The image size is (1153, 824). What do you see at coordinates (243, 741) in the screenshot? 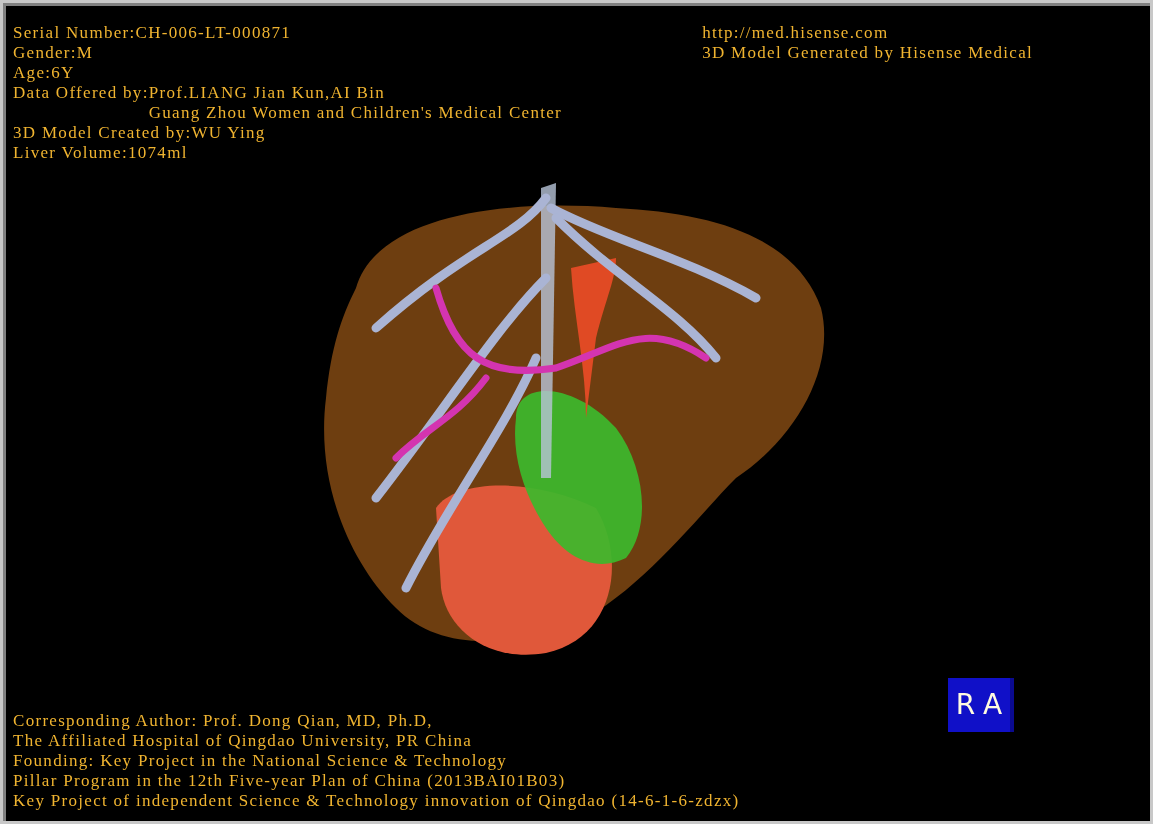
I see `credit-line: The Affiliated Hospital of Qingdao University, PR China` at bounding box center [243, 741].